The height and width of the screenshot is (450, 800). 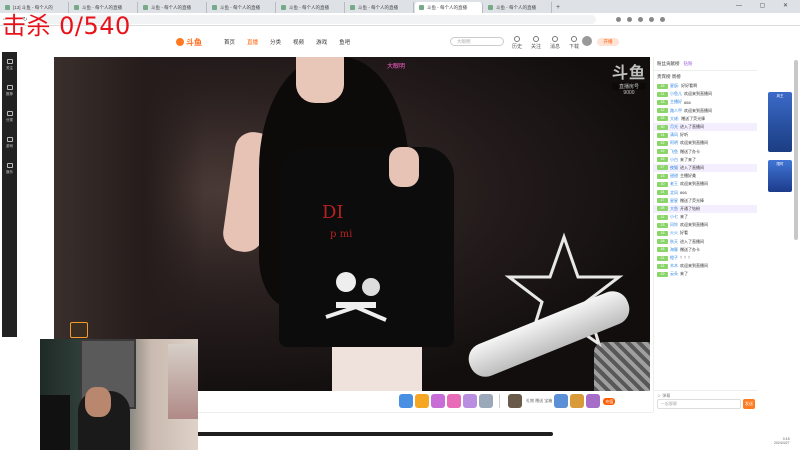 I want to click on chat-username: 木木, so click(x=674, y=266).